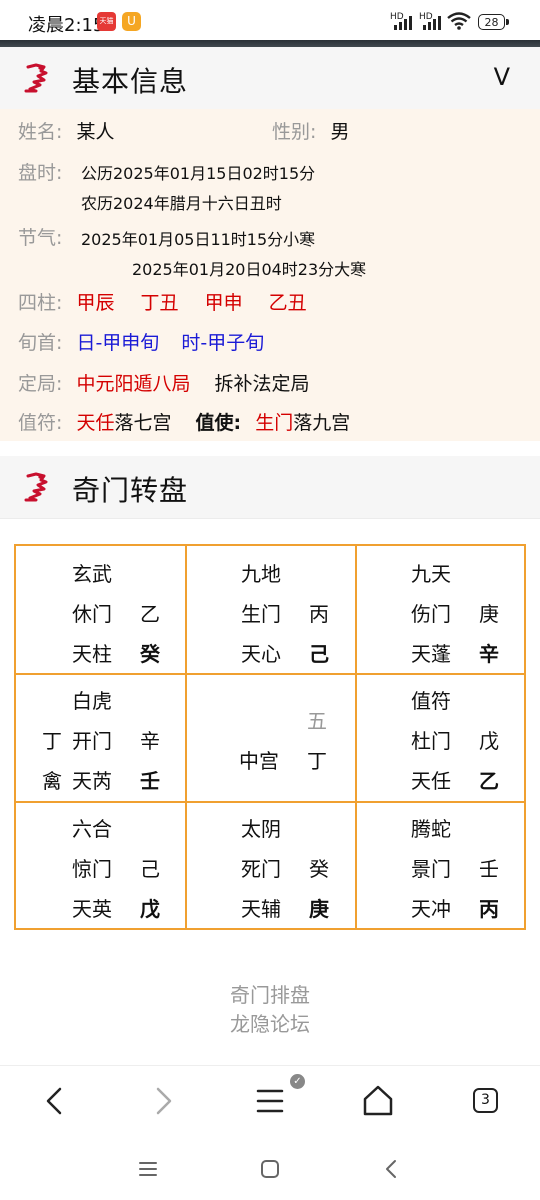  Describe the element at coordinates (150, 781) in the screenshot. I see `palace-star-stem: 壬` at that location.